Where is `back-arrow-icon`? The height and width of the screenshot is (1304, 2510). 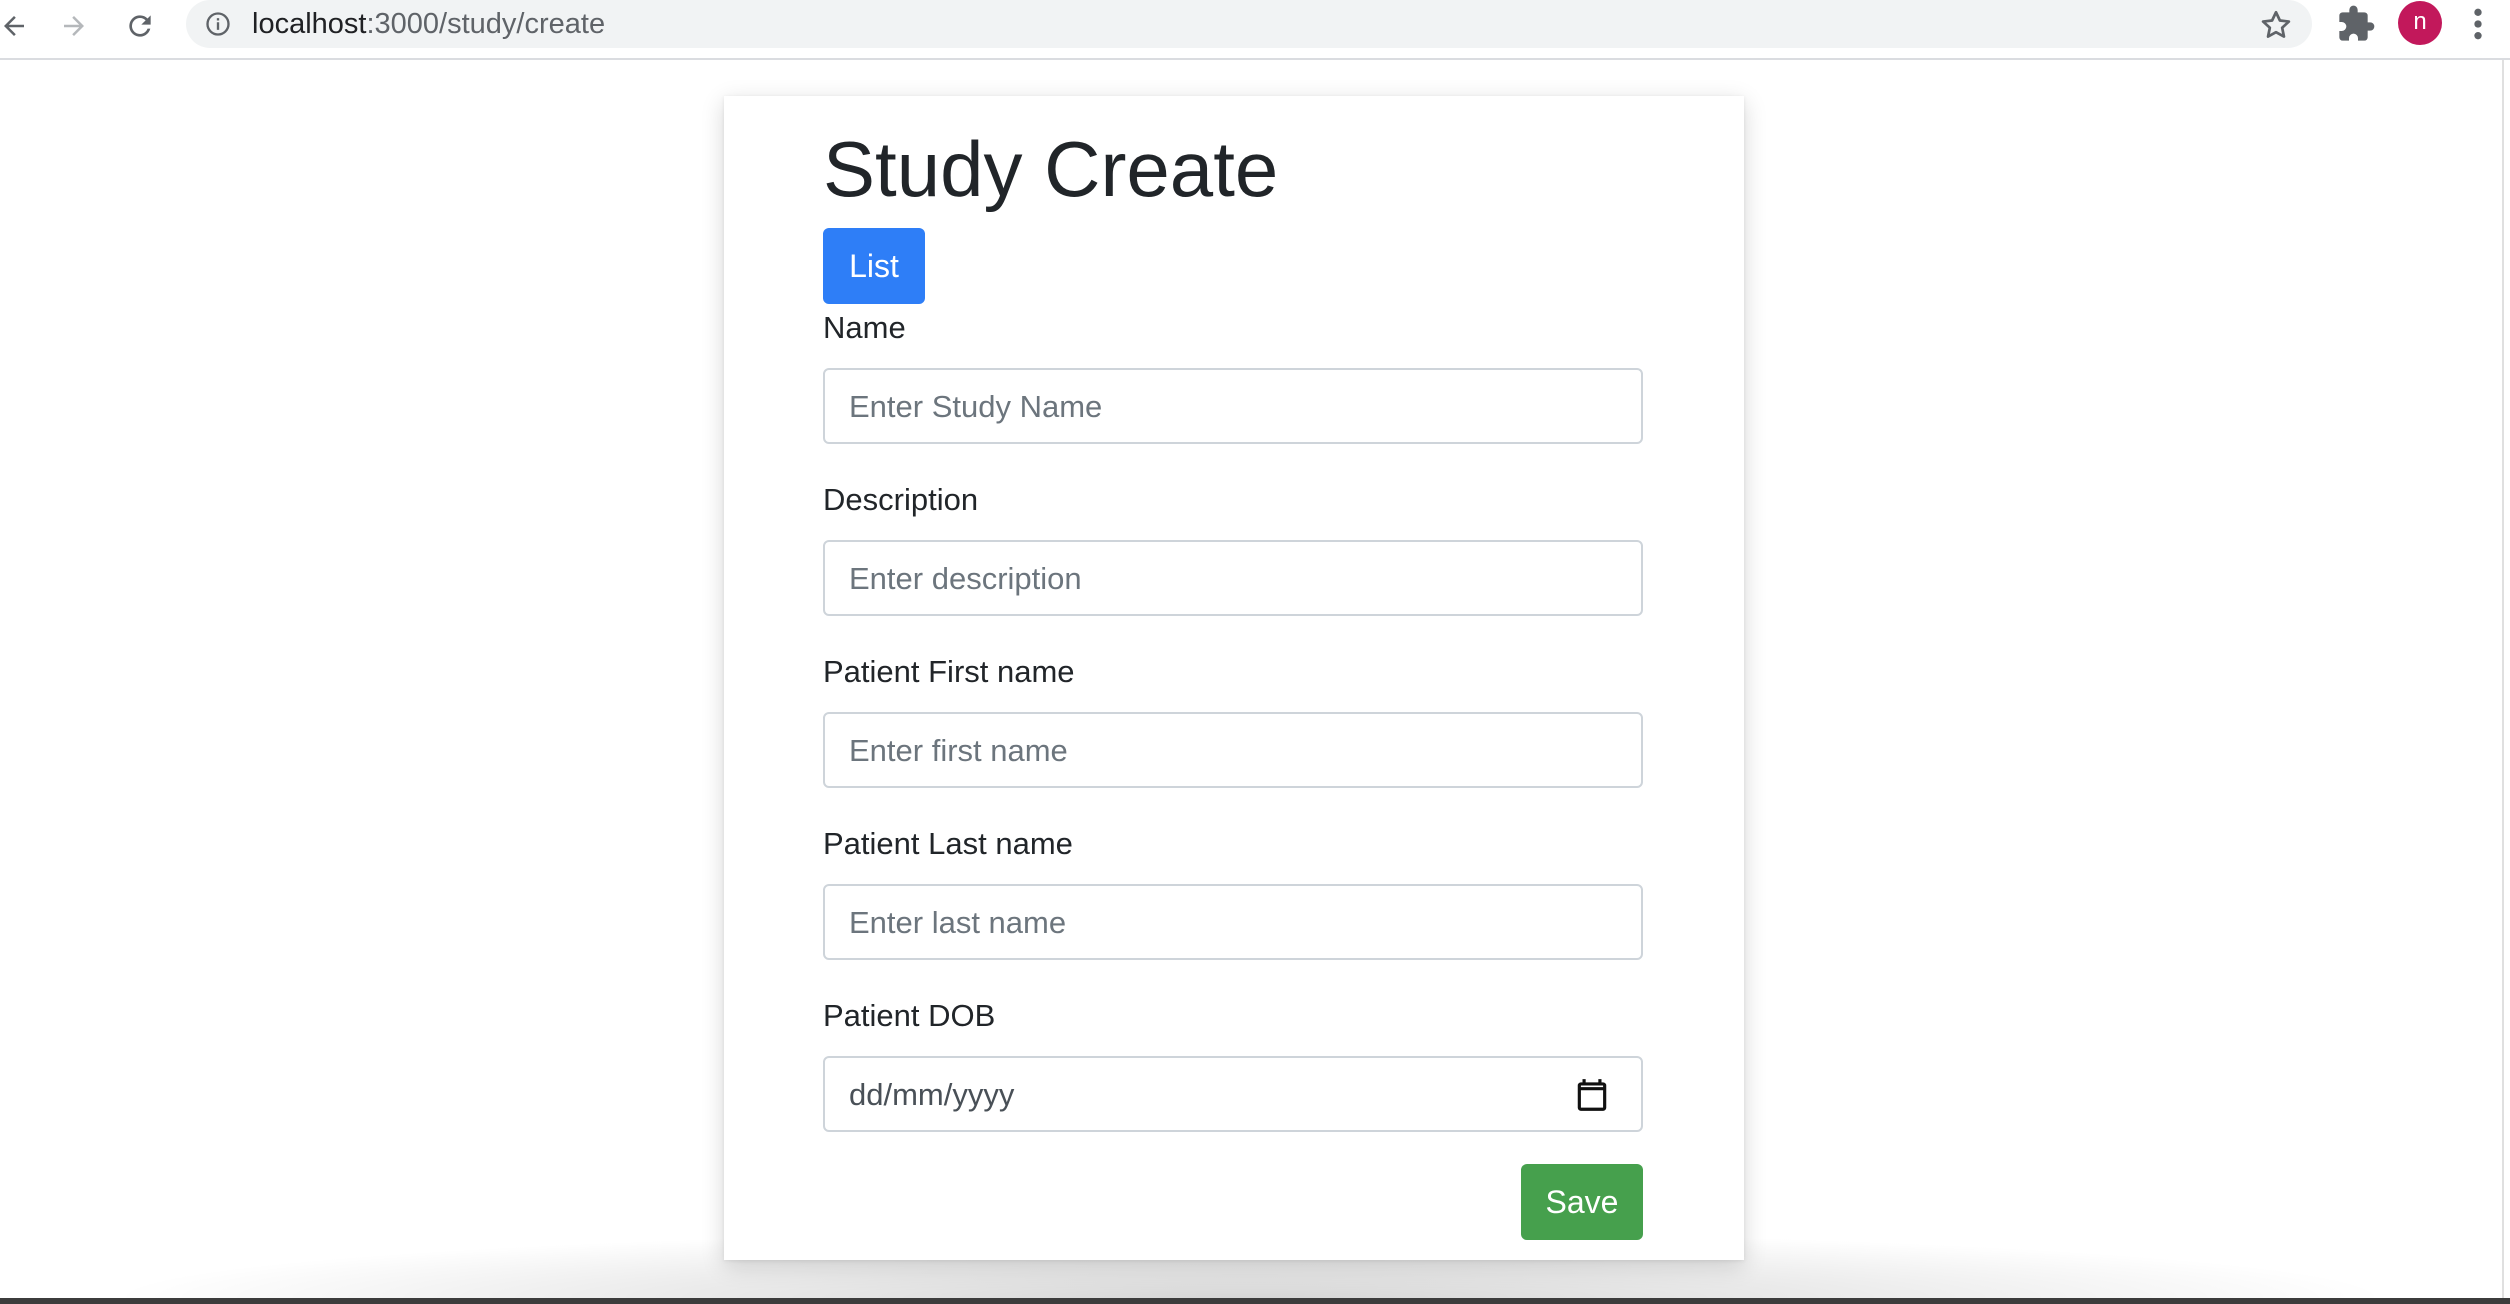 back-arrow-icon is located at coordinates (18, 26).